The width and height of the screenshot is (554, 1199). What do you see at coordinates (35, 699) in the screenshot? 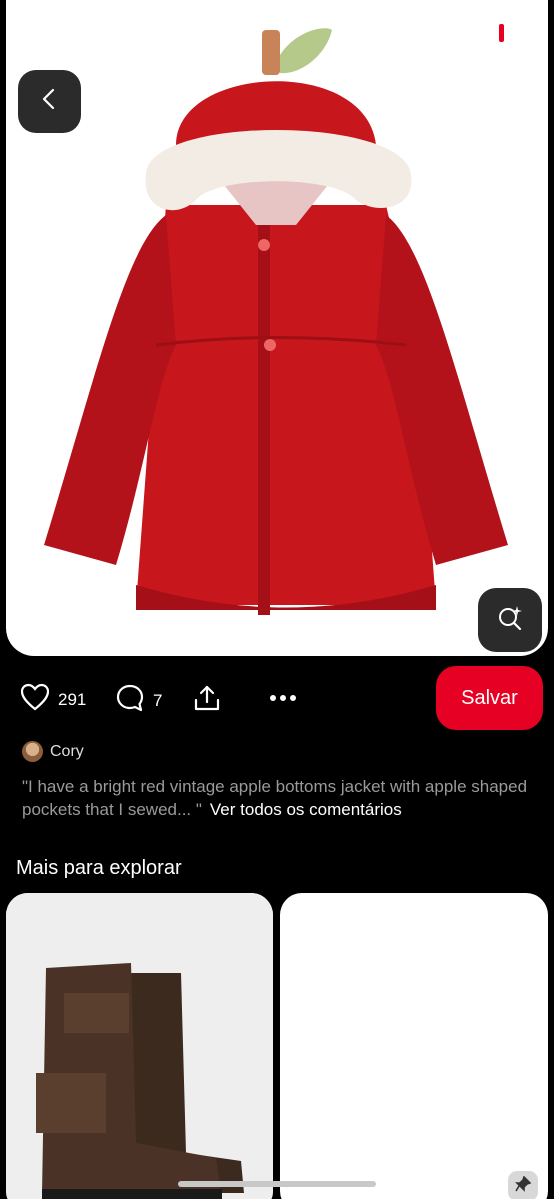
I see `heart-icon` at bounding box center [35, 699].